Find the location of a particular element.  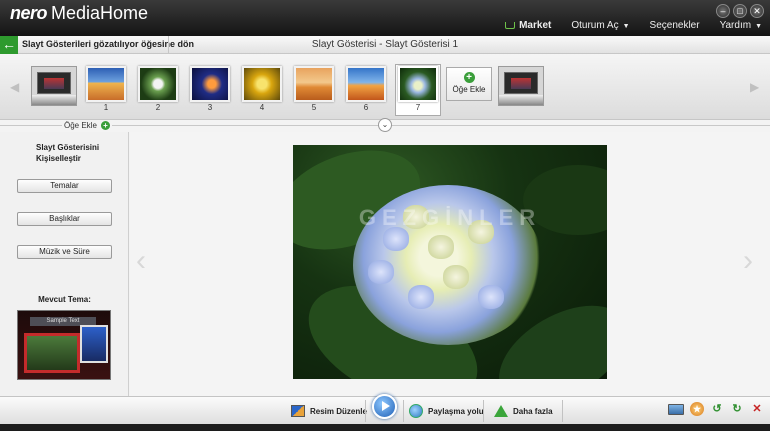

thumbnail-number: 2 is located at coordinates (158, 107).